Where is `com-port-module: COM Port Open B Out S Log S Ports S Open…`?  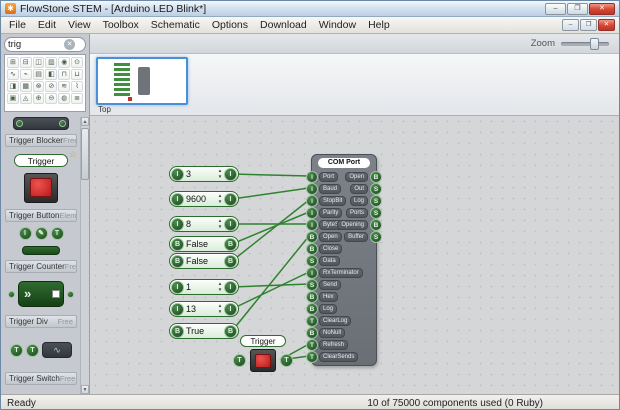 com-port-module: COM Port Open B Out S Log S Ports S Open… is located at coordinates (344, 260).